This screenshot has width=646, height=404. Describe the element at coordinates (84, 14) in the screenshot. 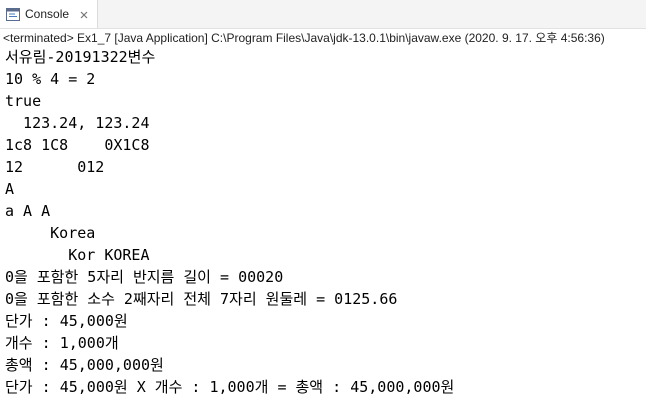

I see `close-icon` at that location.